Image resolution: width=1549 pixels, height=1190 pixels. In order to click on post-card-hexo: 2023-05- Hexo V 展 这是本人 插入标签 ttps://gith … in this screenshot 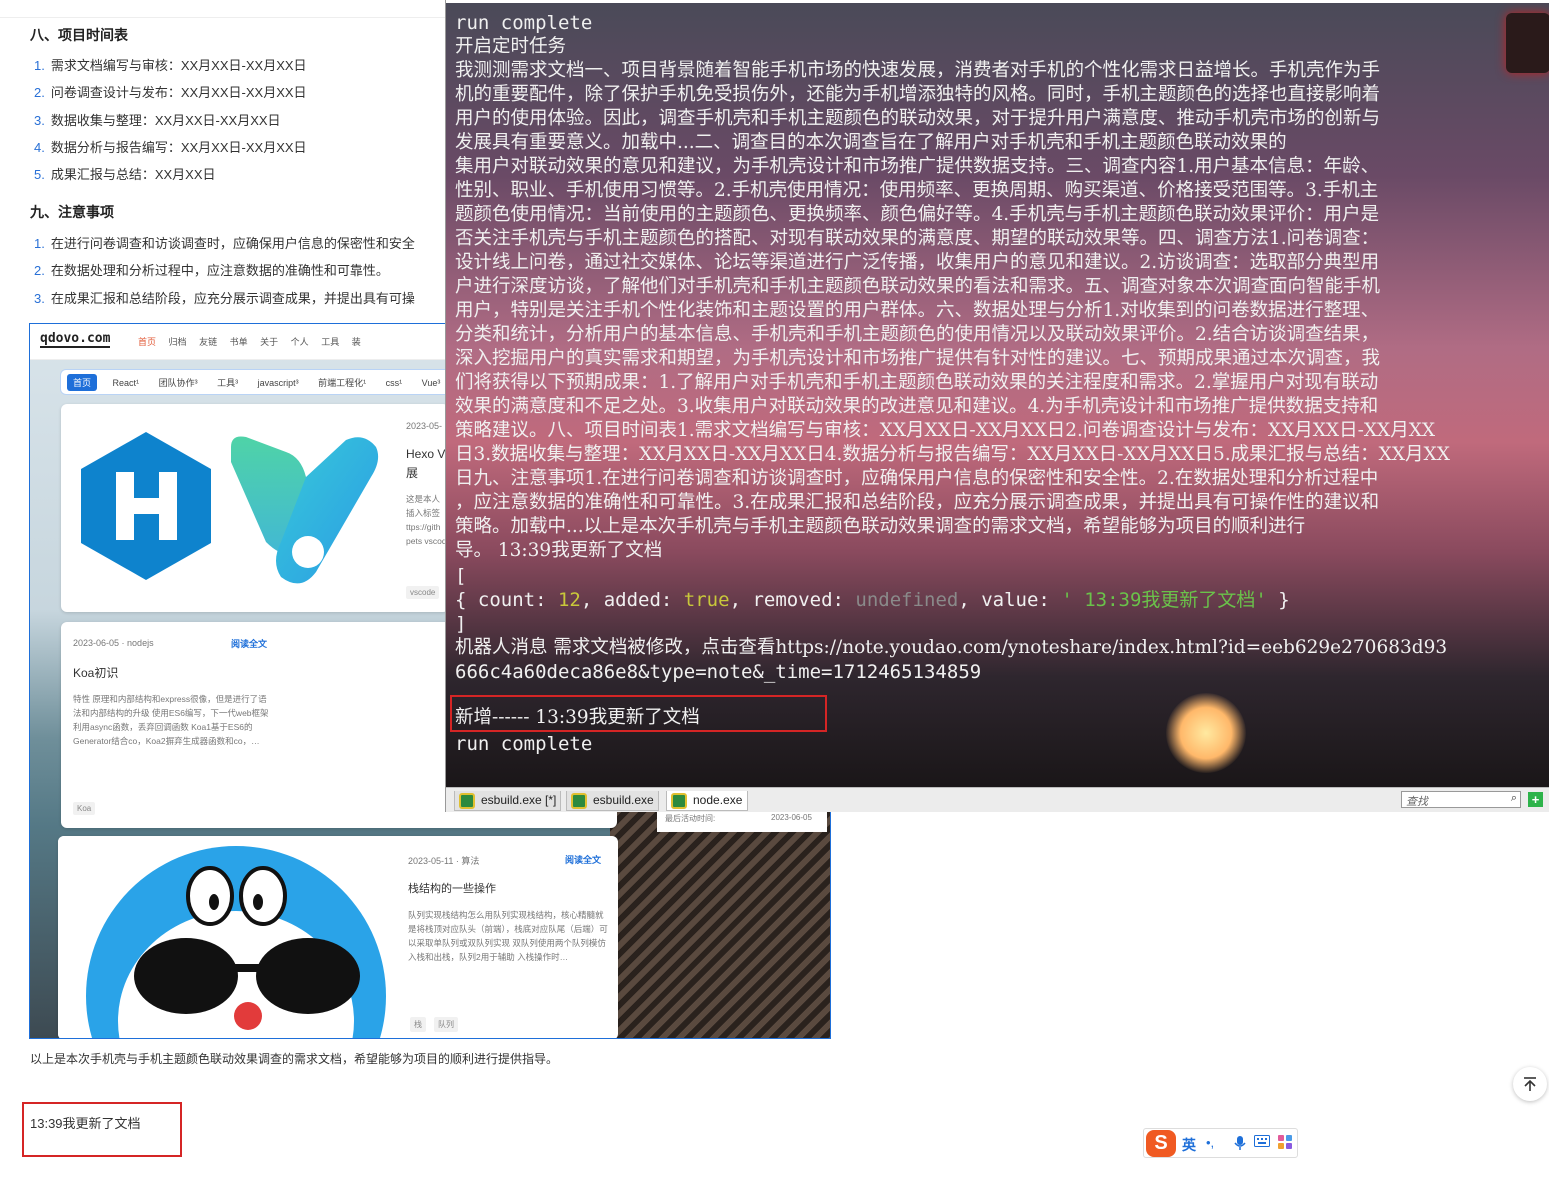, I will do `click(255, 508)`.